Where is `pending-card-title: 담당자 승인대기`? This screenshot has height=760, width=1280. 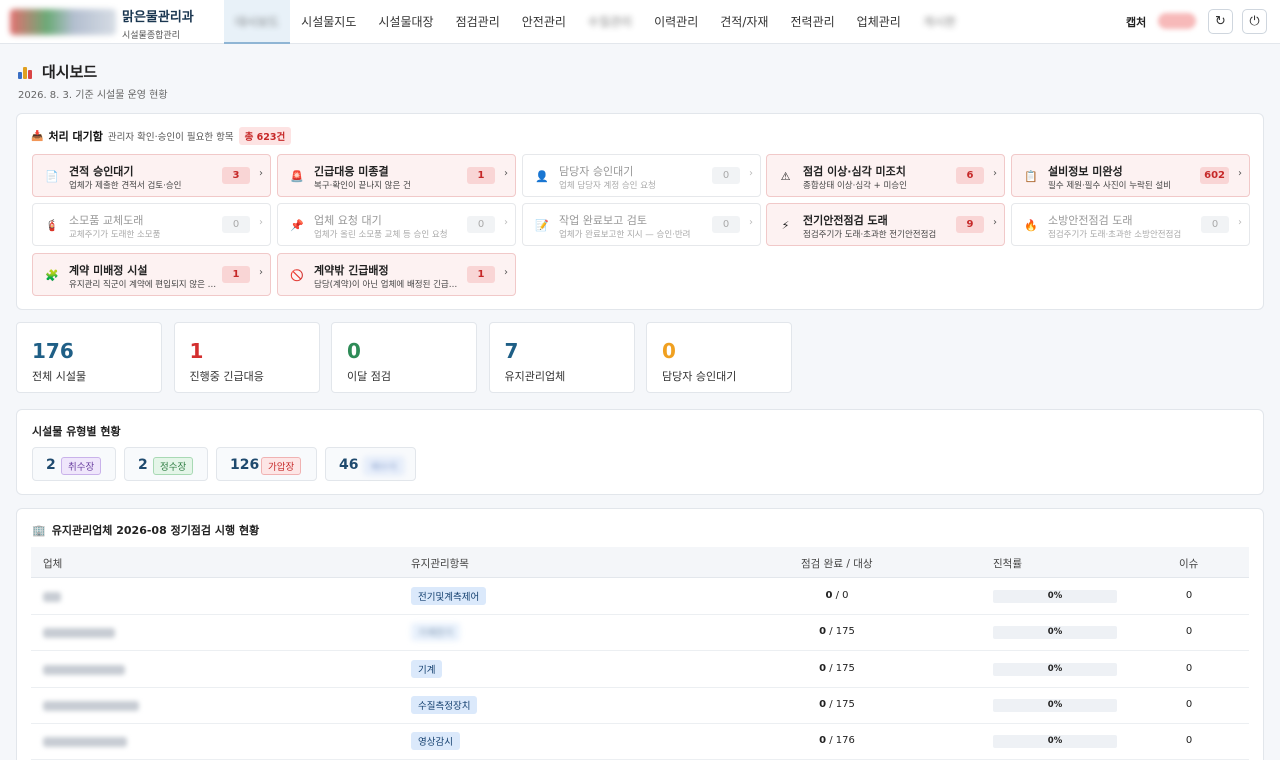
pending-card-title: 담당자 승인대기 is located at coordinates (596, 171).